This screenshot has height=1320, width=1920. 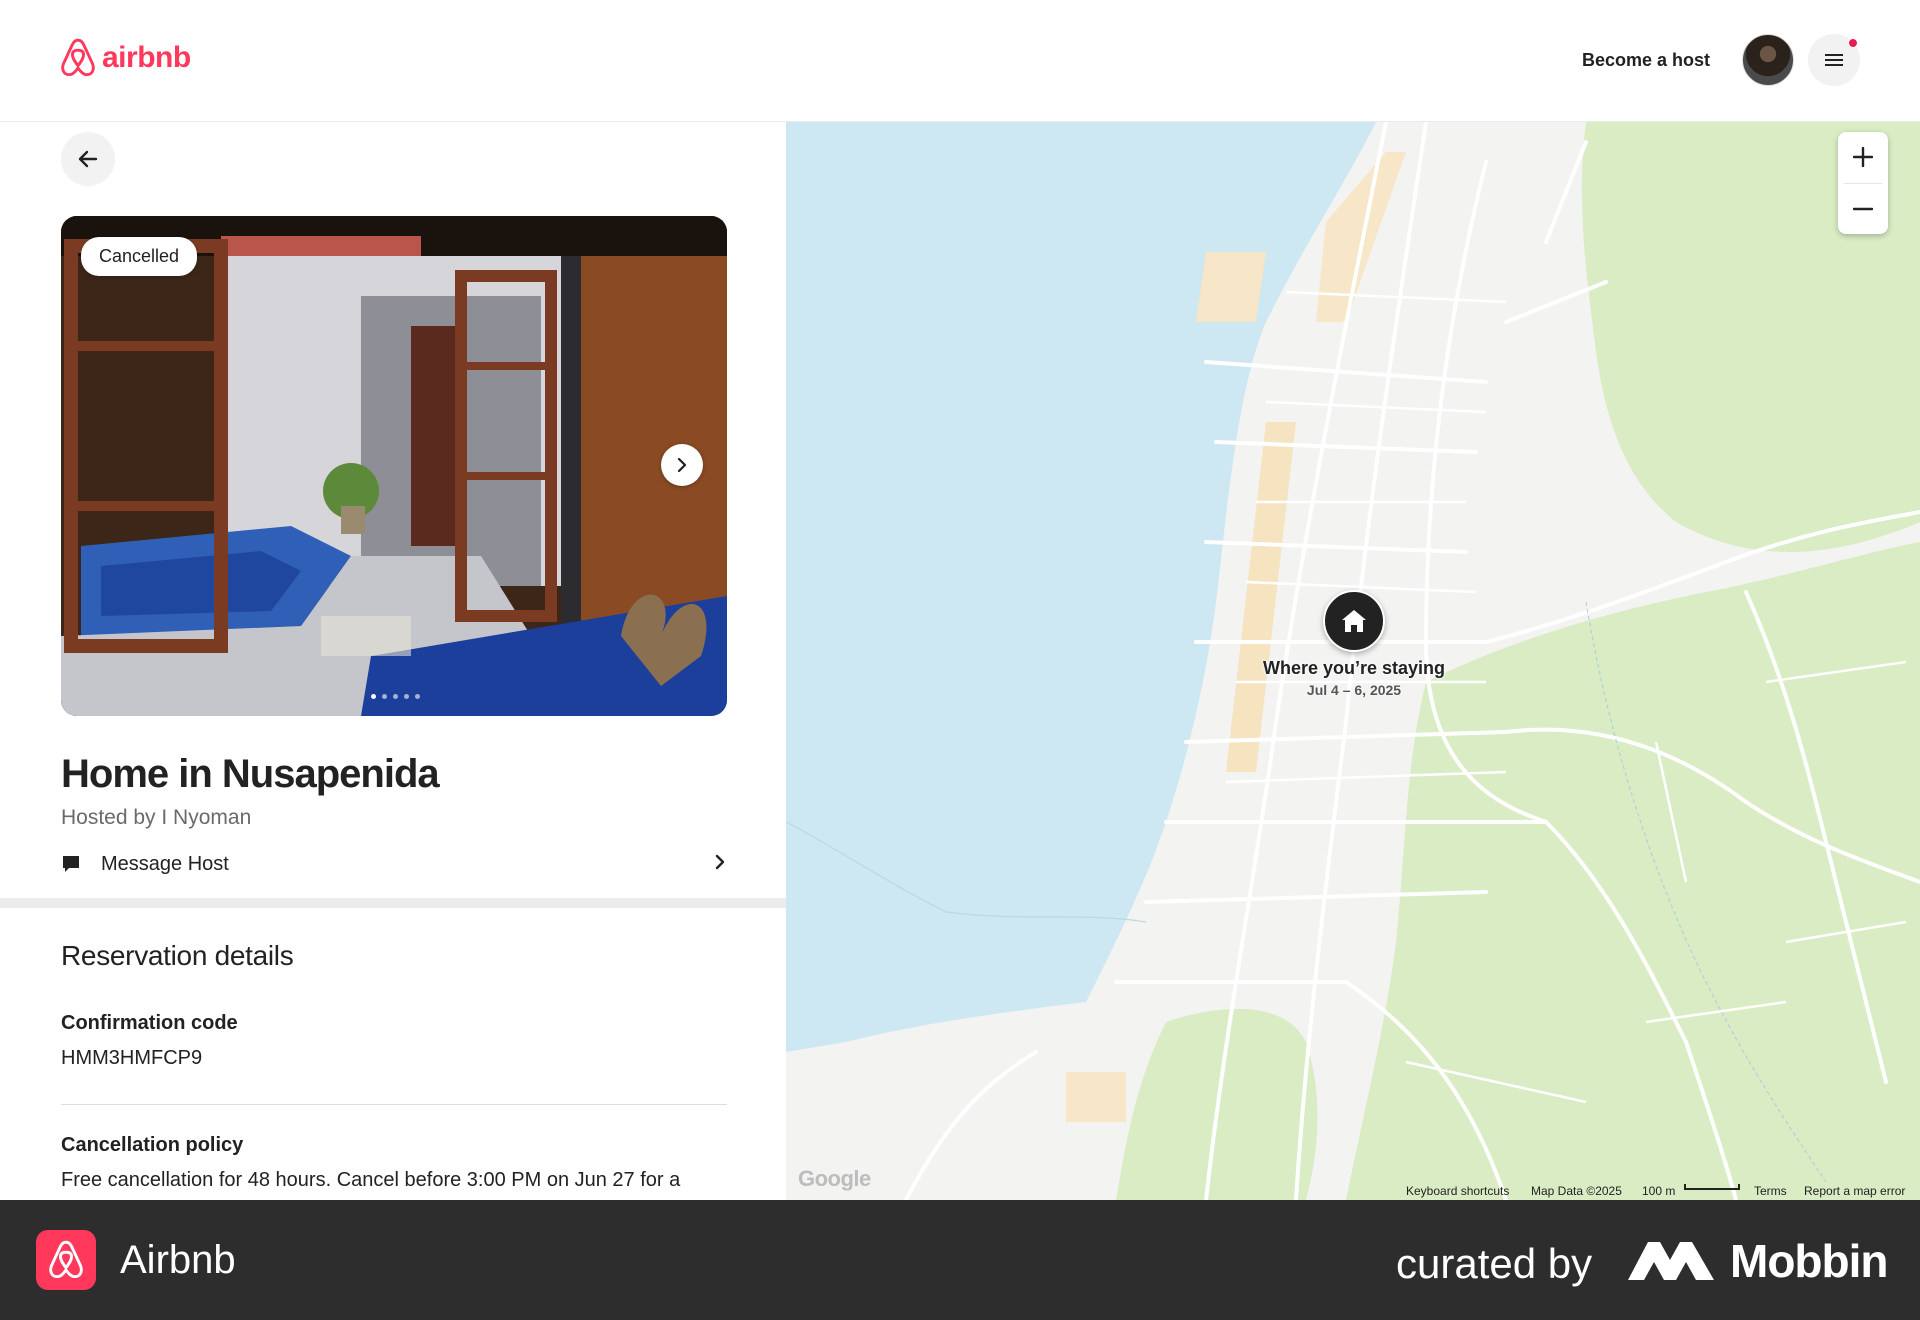 What do you see at coordinates (1576, 1191) in the screenshot?
I see `map-data-credit: Map Data ©2025` at bounding box center [1576, 1191].